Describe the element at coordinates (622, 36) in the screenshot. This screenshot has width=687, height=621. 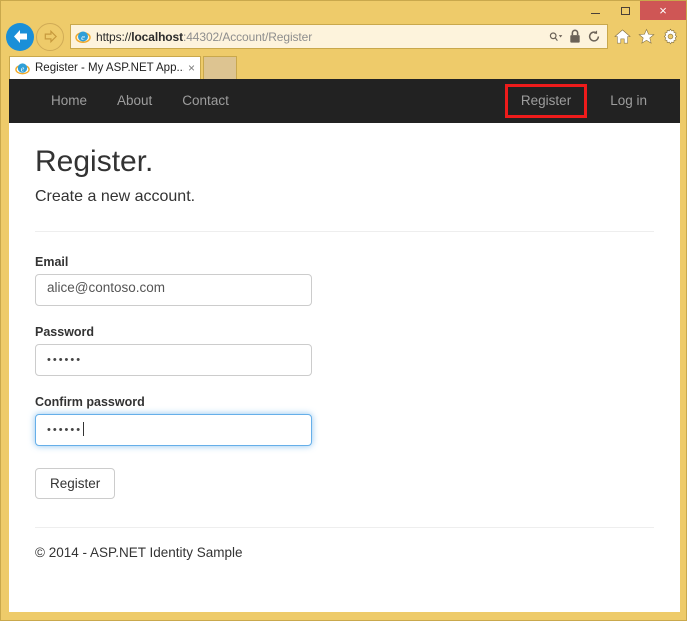
I see `home-icon` at that location.